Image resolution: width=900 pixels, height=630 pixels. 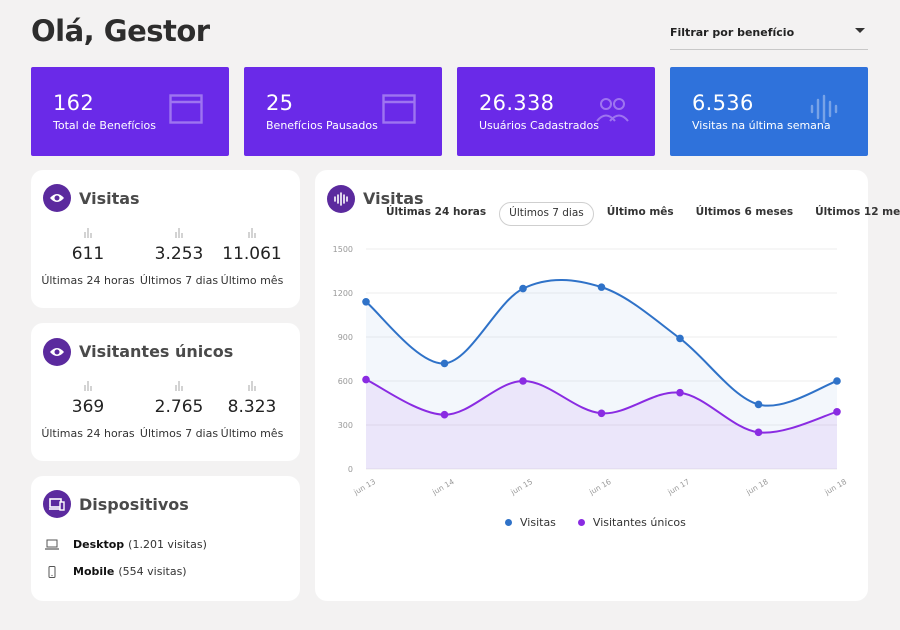 What do you see at coordinates (134, 504) in the screenshot?
I see `devices-card-title: Dispositivos` at bounding box center [134, 504].